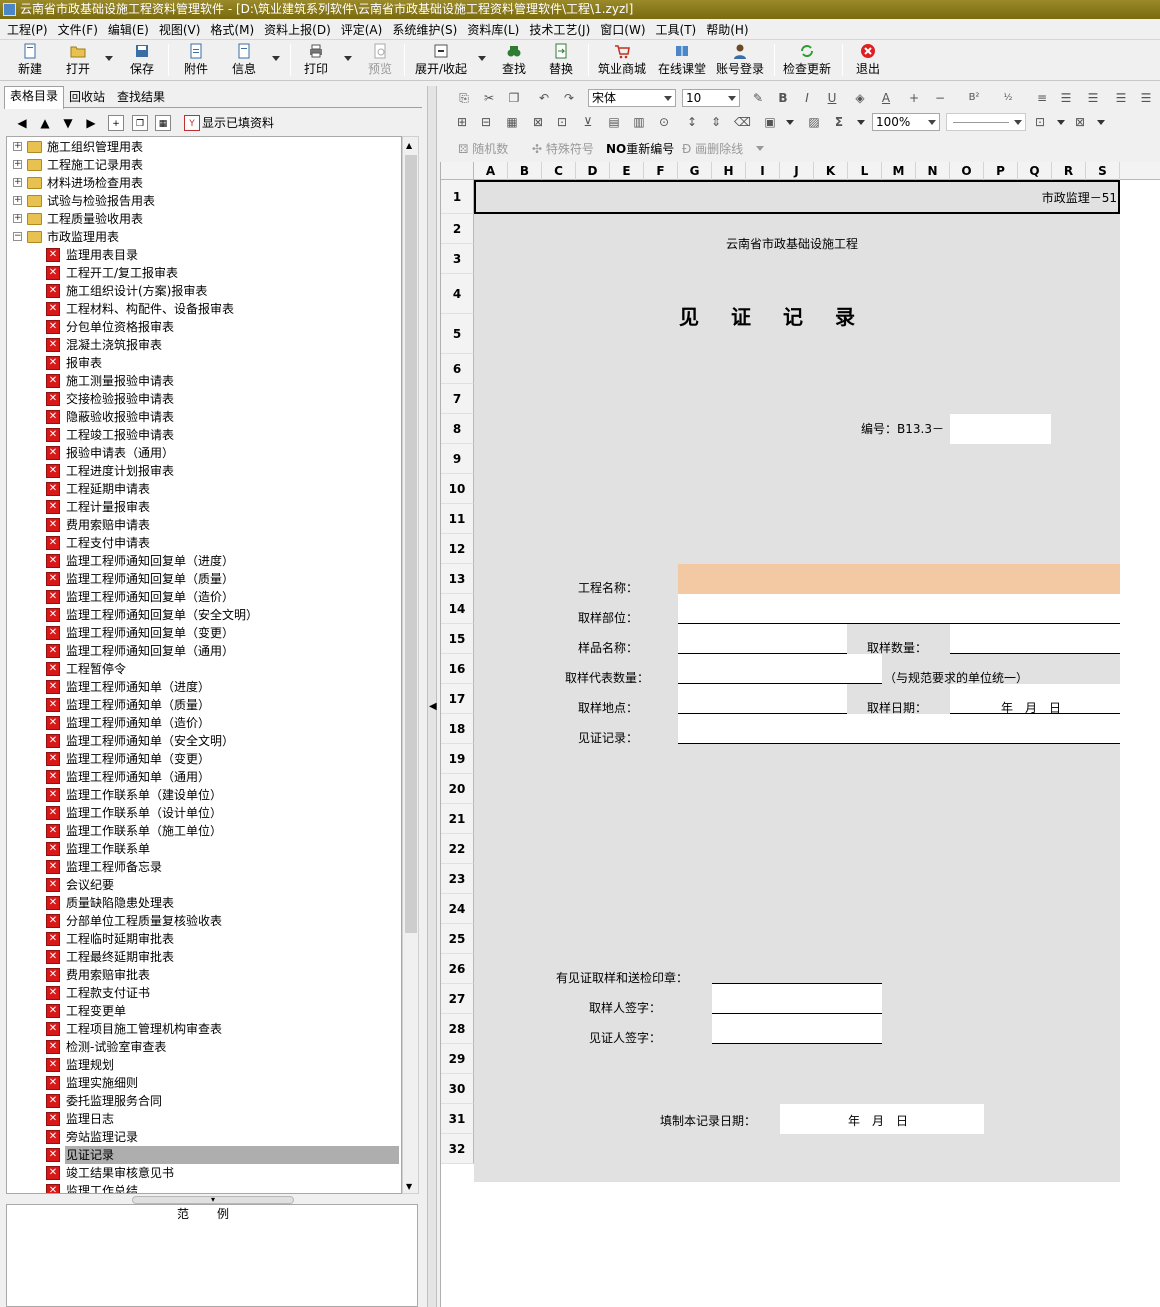 Image resolution: width=1160 pixels, height=1307 pixels. What do you see at coordinates (78, 29) in the screenshot?
I see `menu-item: 文件(F)` at bounding box center [78, 29].